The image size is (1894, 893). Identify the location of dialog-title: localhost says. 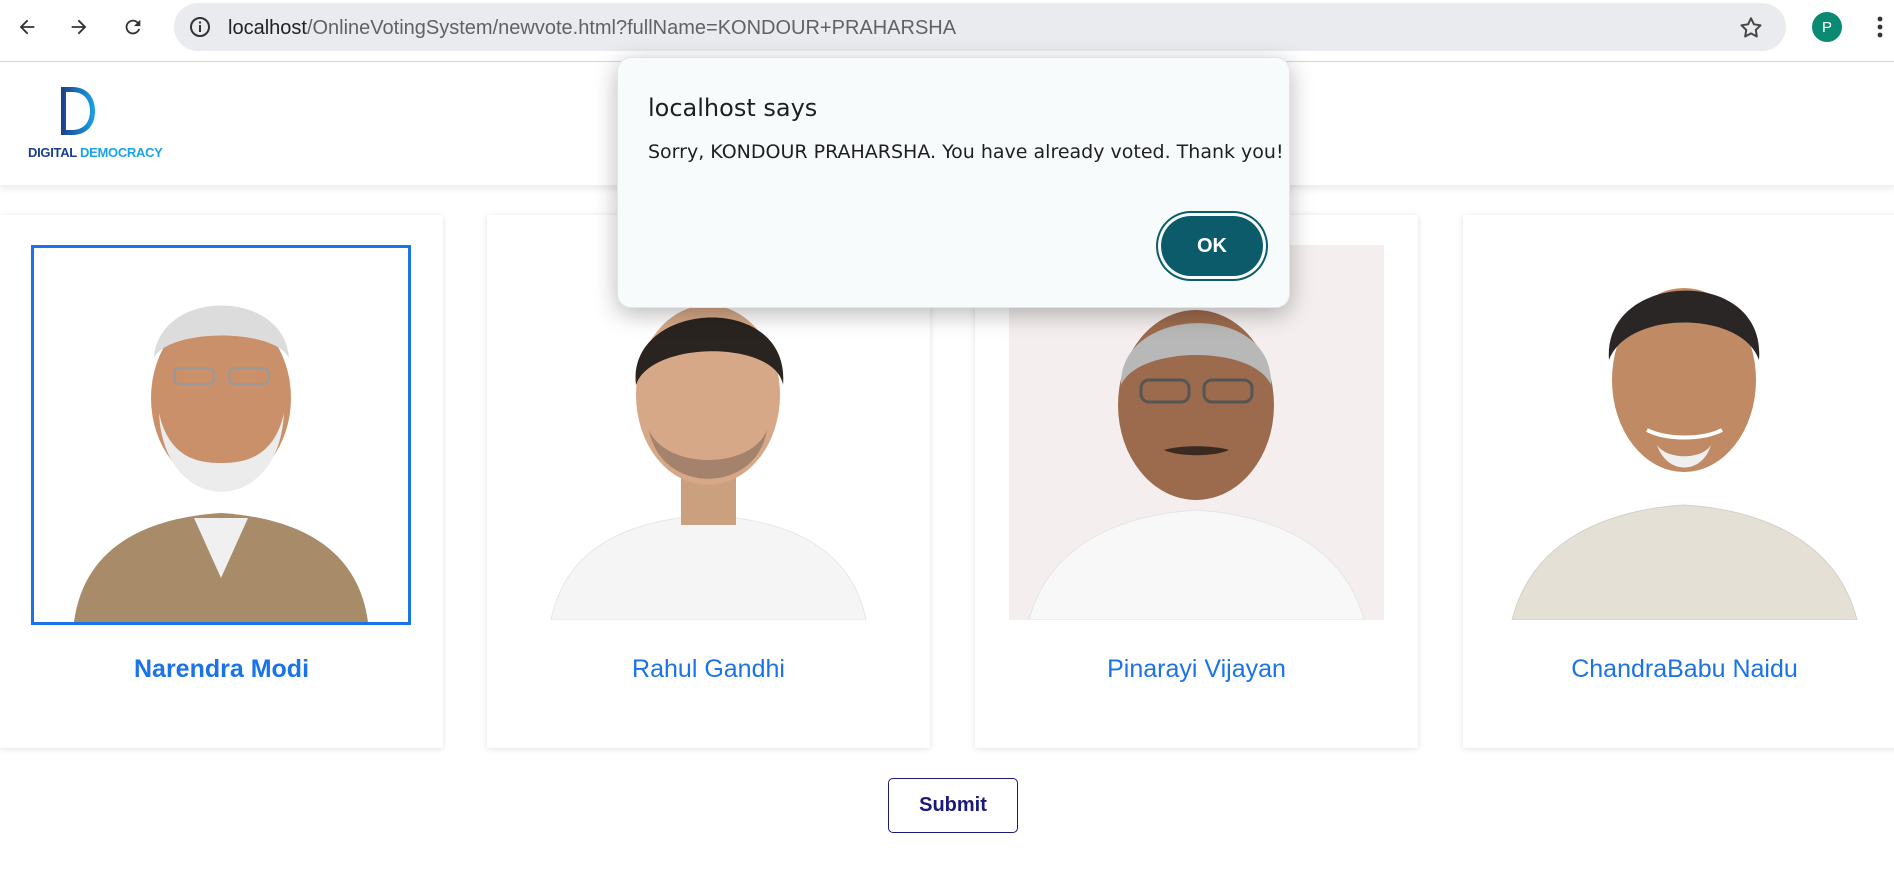
(733, 108).